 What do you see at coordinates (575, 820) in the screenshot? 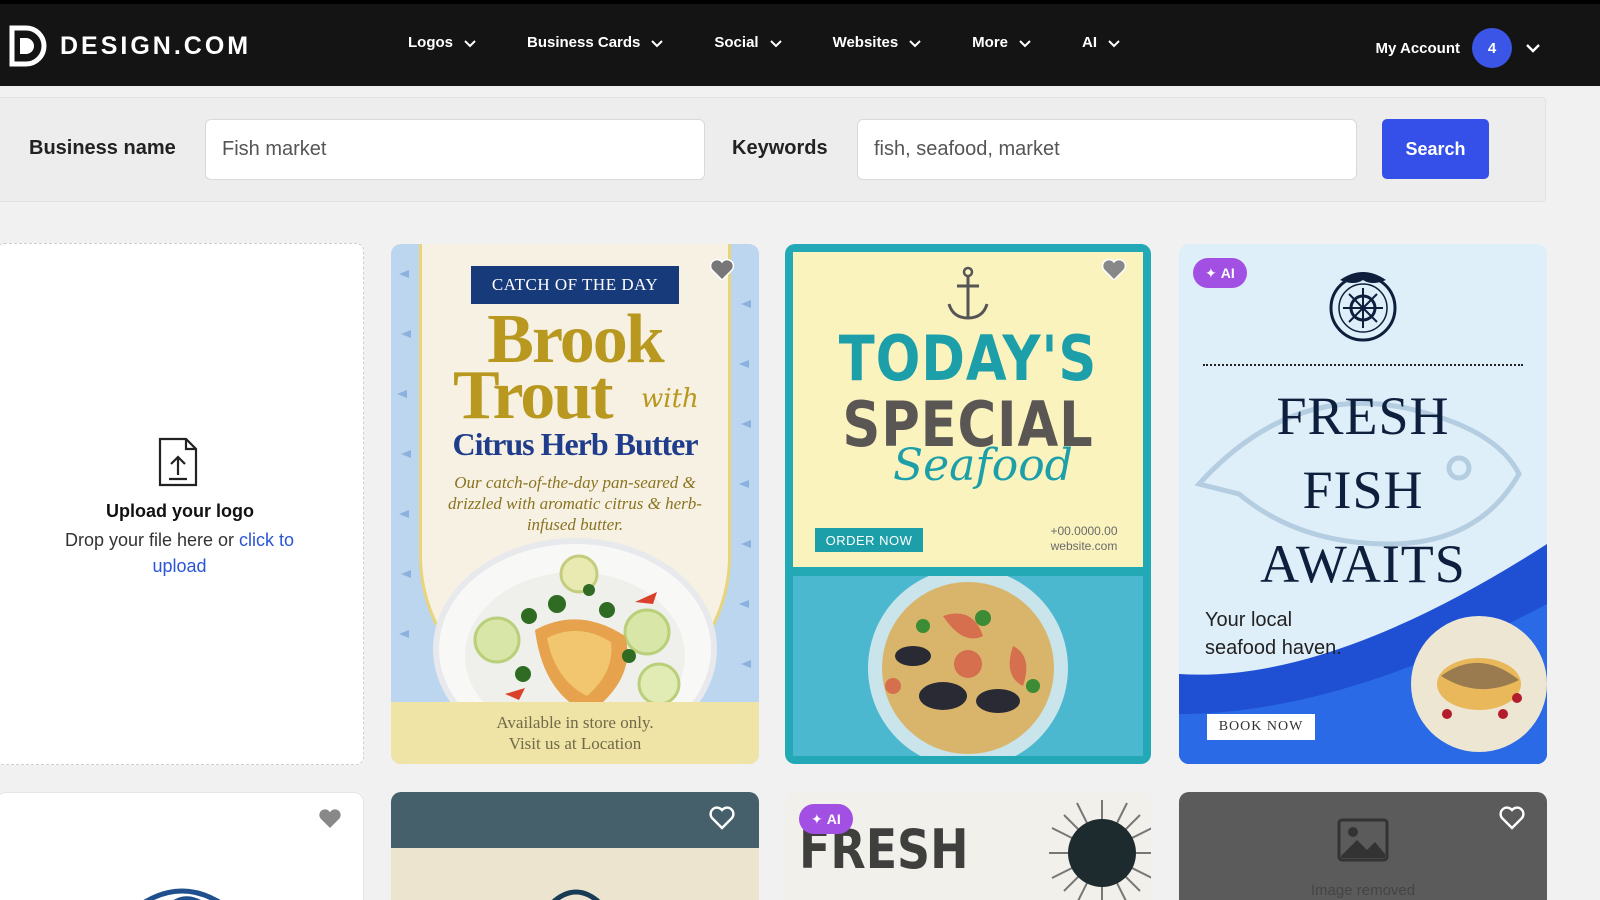
I see `ocean-photo-image` at bounding box center [575, 820].